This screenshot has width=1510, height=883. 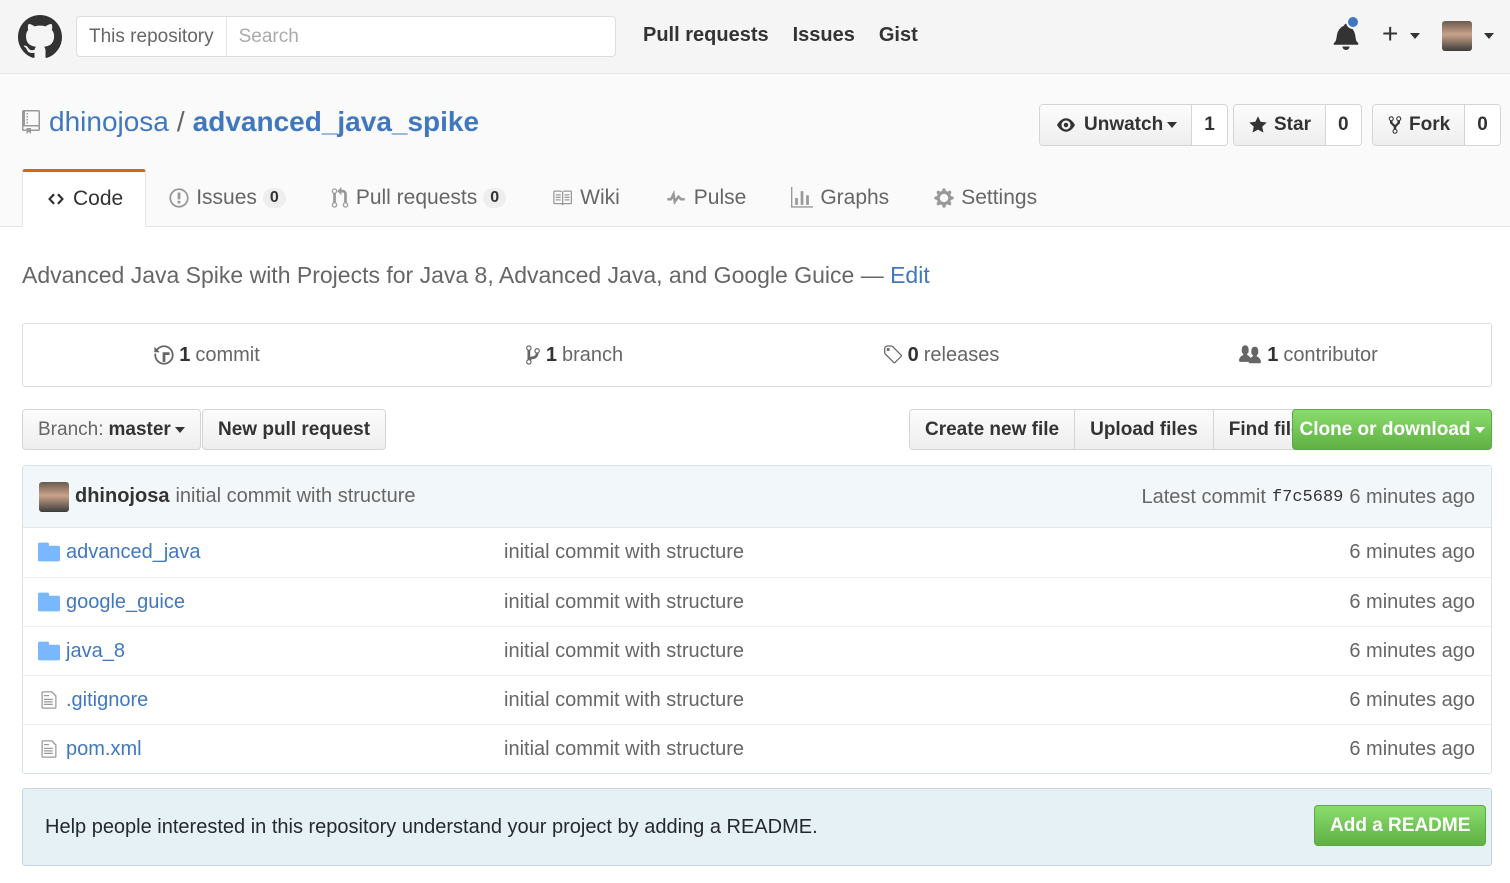 What do you see at coordinates (961, 354) in the screenshot?
I see `releases-label: releases` at bounding box center [961, 354].